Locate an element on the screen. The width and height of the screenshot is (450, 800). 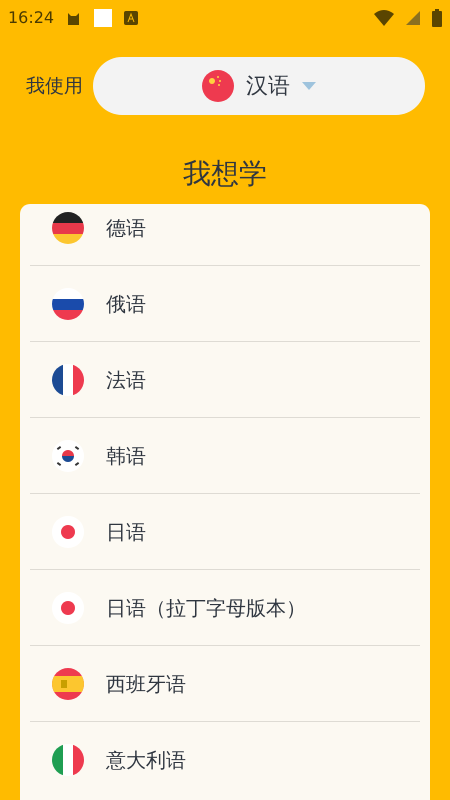
language-dropdown: 汉语 is located at coordinates (259, 86).